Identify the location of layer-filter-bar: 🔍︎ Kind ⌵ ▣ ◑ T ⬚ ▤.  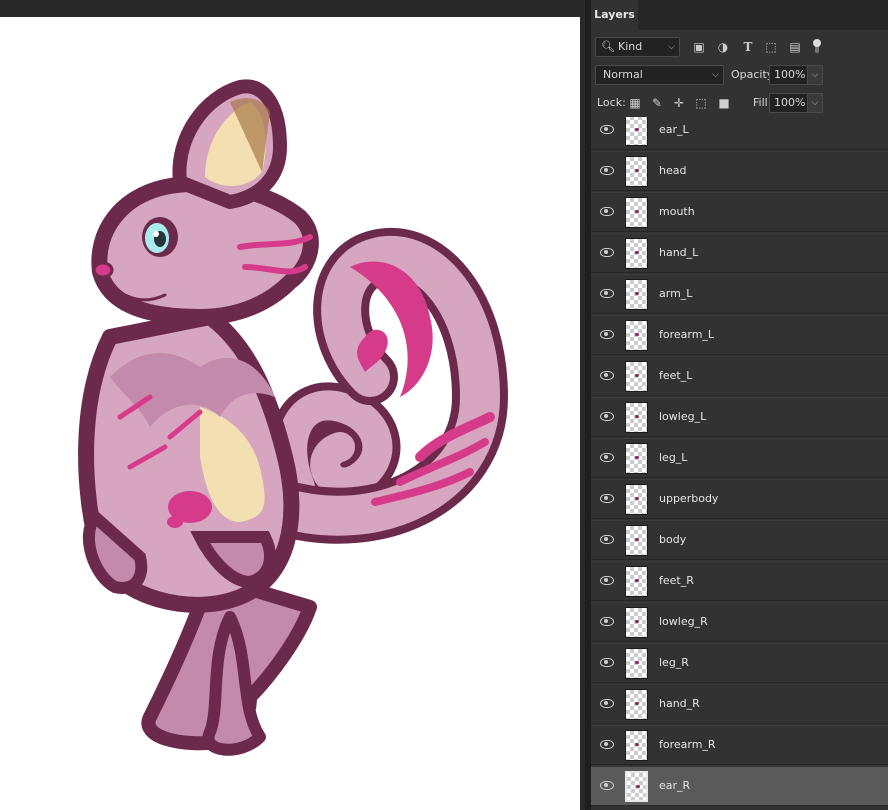
(739, 47).